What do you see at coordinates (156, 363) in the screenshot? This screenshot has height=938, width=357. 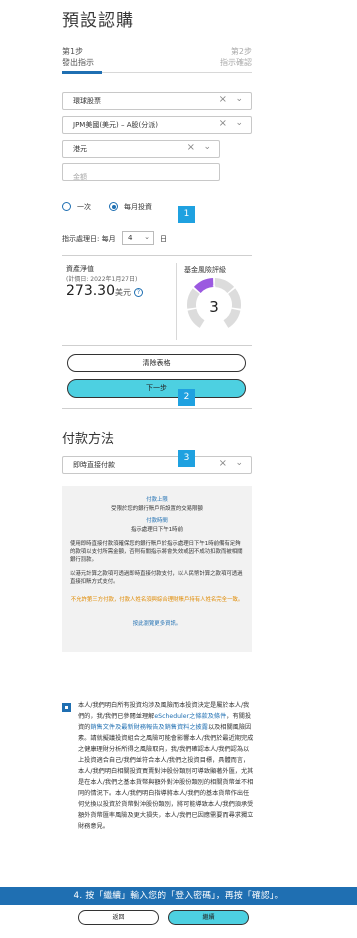 I see `clear-form-button: 清除表格` at bounding box center [156, 363].